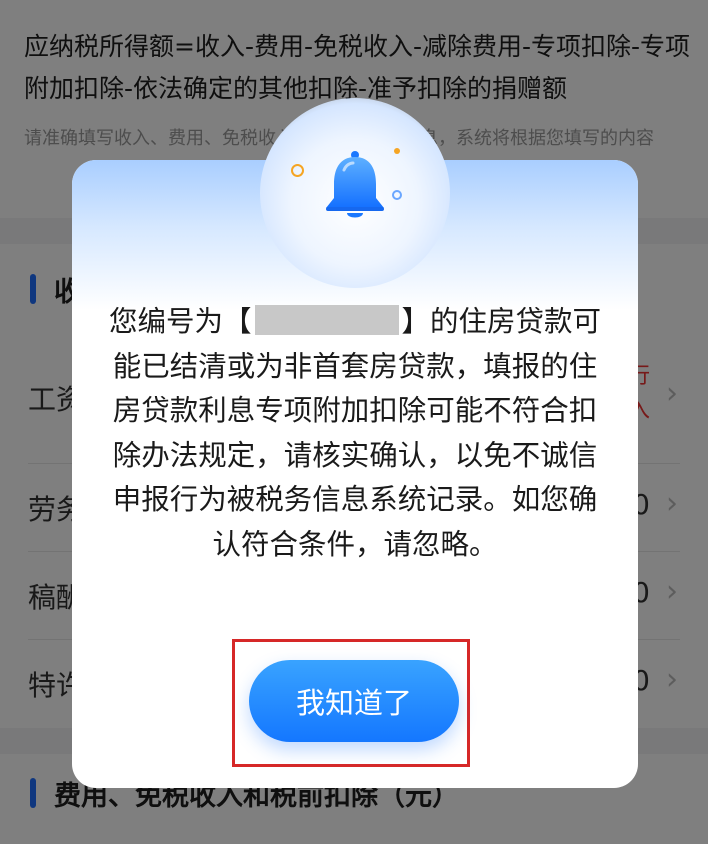 The height and width of the screenshot is (844, 708). What do you see at coordinates (355, 184) in the screenshot?
I see `bell-icon` at bounding box center [355, 184].